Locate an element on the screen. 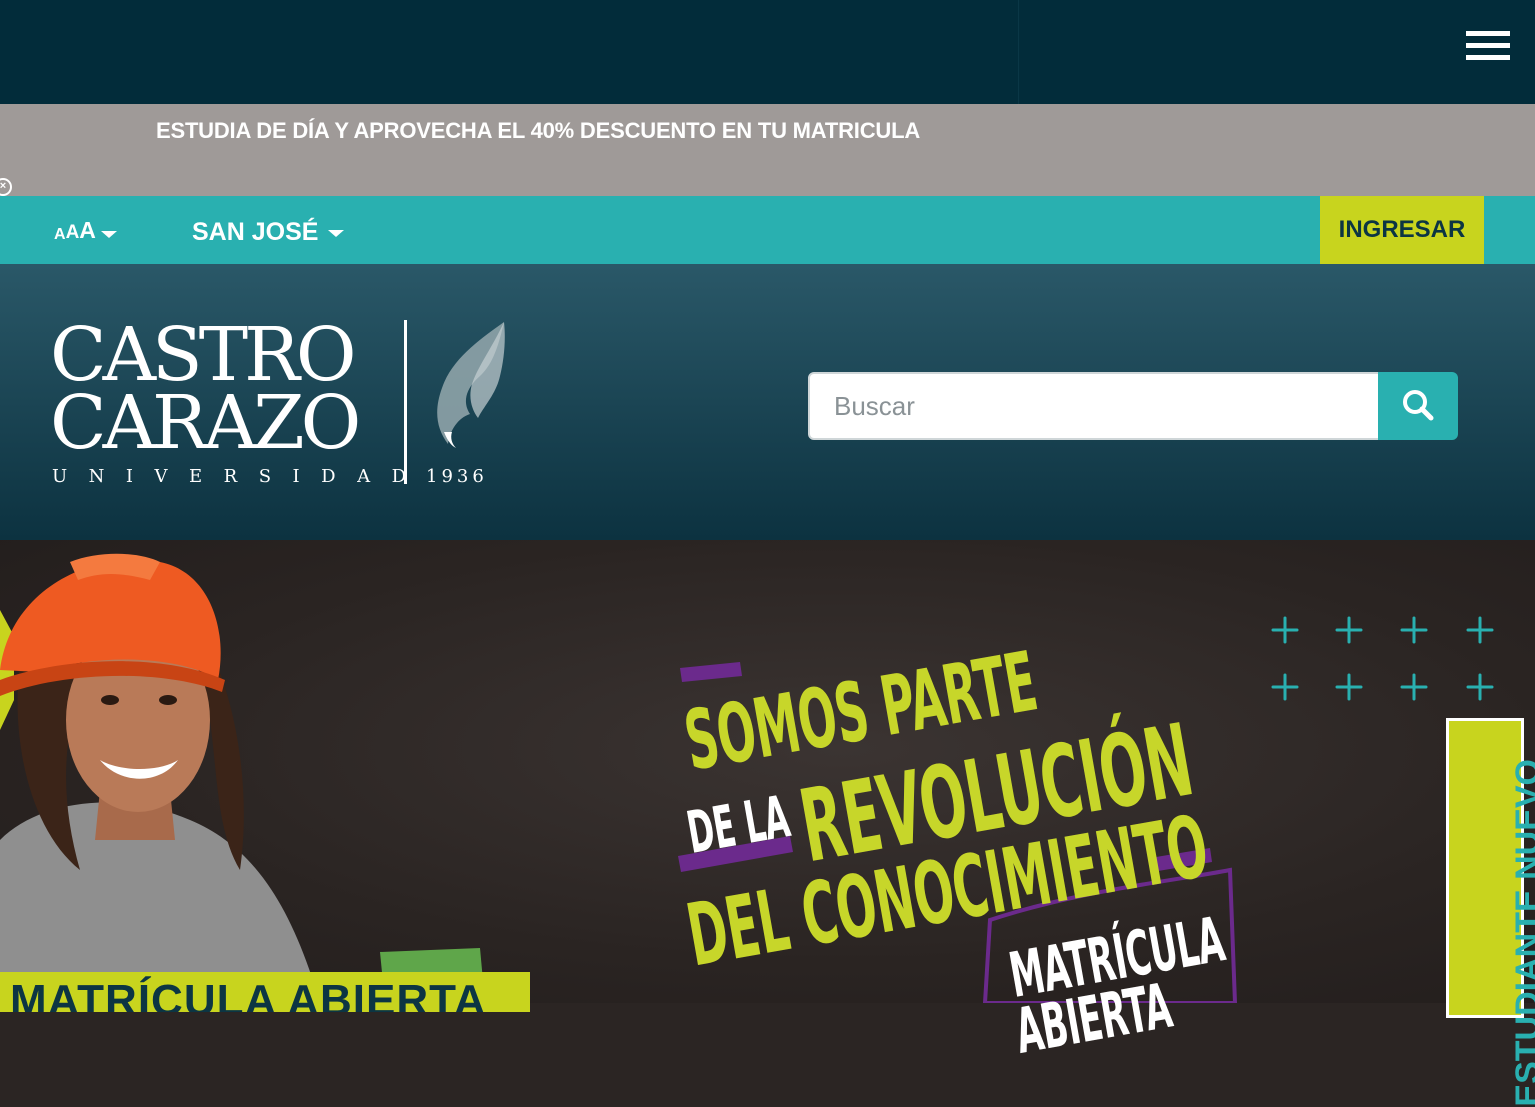  font-size-medium: A is located at coordinates (72, 232).